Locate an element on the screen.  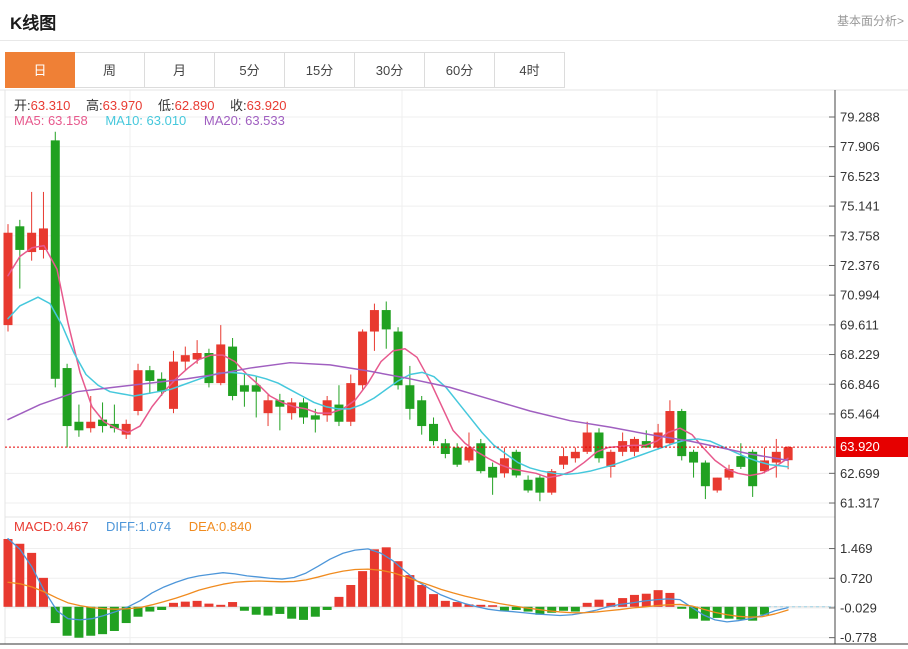
tab-month: 月 is located at coordinates (180, 70).